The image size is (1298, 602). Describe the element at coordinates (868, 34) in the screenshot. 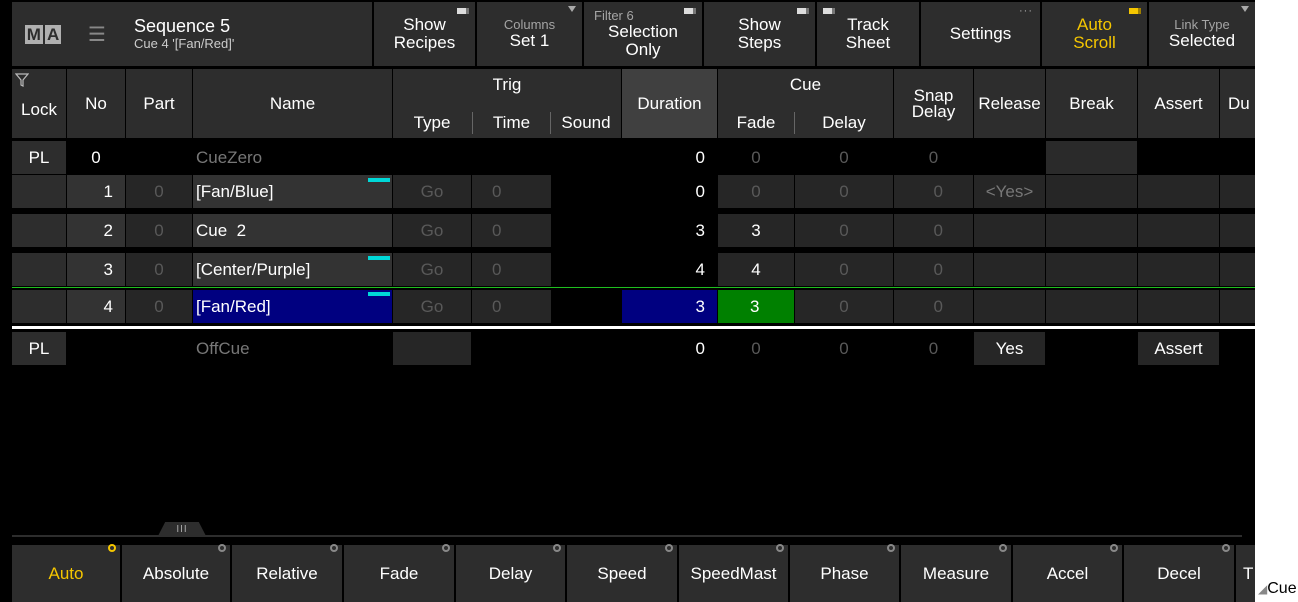

I see `track-sheet-button: Track Sheet` at that location.